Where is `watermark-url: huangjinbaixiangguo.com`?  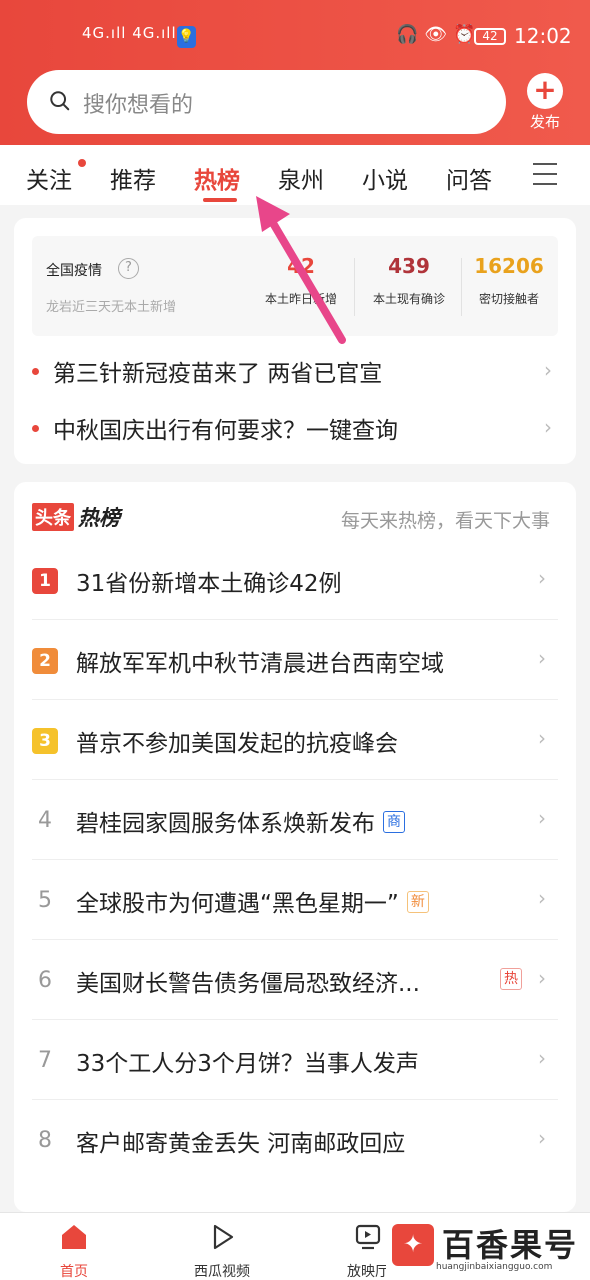
watermark-url: huangjinbaixiangguo.com is located at coordinates (494, 1267).